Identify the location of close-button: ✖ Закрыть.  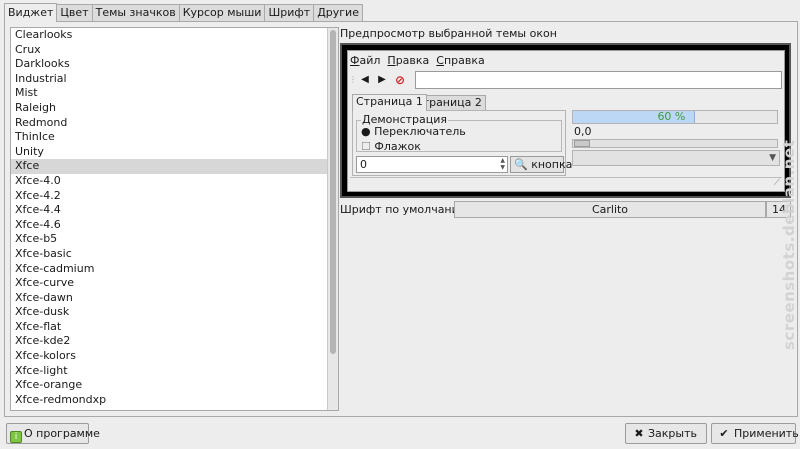
(666, 433).